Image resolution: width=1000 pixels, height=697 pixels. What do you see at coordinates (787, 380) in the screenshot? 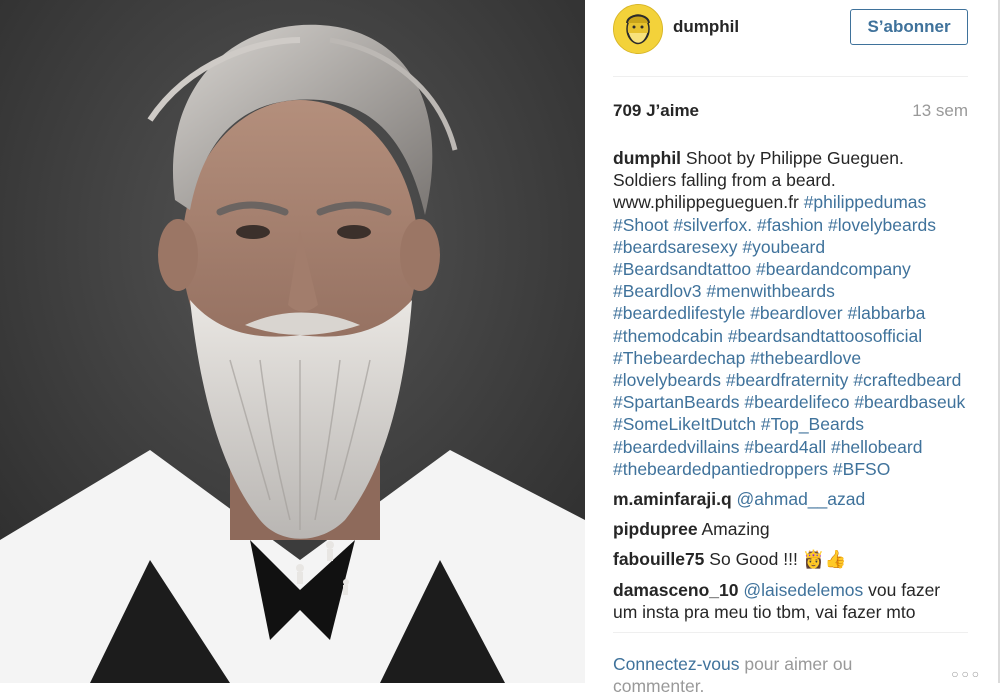
I see `hashtag-link: #beardfraternity` at bounding box center [787, 380].